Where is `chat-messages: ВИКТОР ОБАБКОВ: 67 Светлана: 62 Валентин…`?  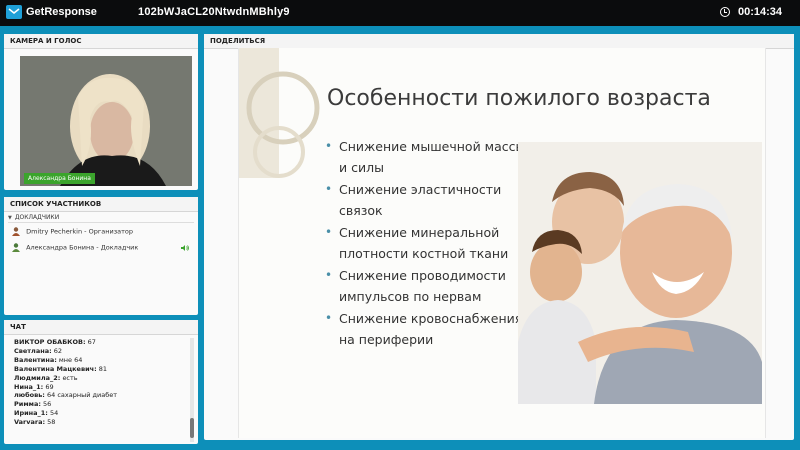 chat-messages: ВИКТОР ОБАБКОВ: 67 Светлана: 62 Валентин… is located at coordinates (65, 382).